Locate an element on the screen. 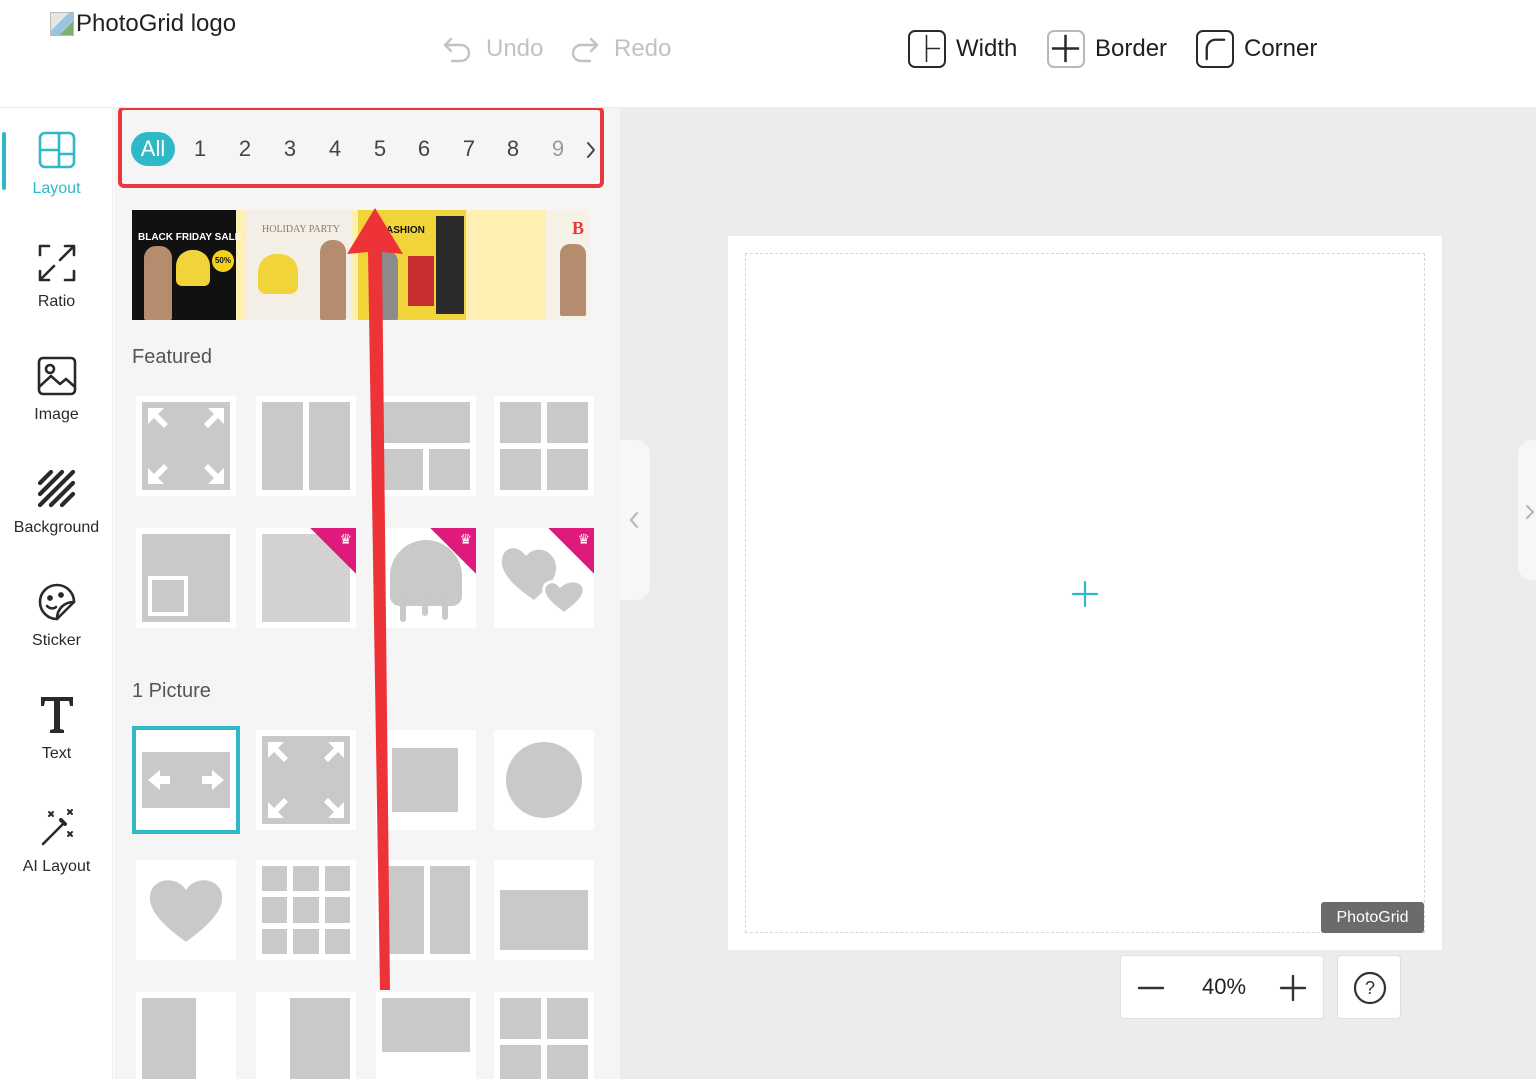 This screenshot has height=1079, width=1536. layout-thumb-fit-selected is located at coordinates (186, 780).